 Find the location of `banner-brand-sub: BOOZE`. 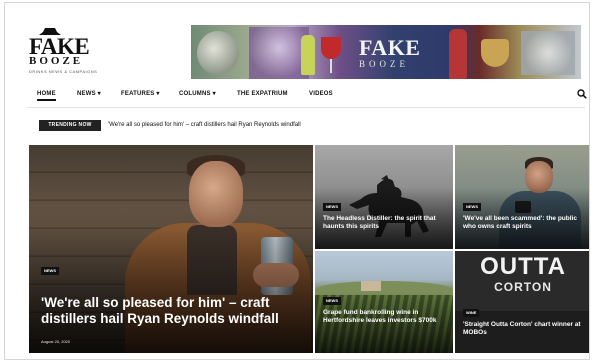

banner-brand-sub: BOOZE is located at coordinates (384, 64).